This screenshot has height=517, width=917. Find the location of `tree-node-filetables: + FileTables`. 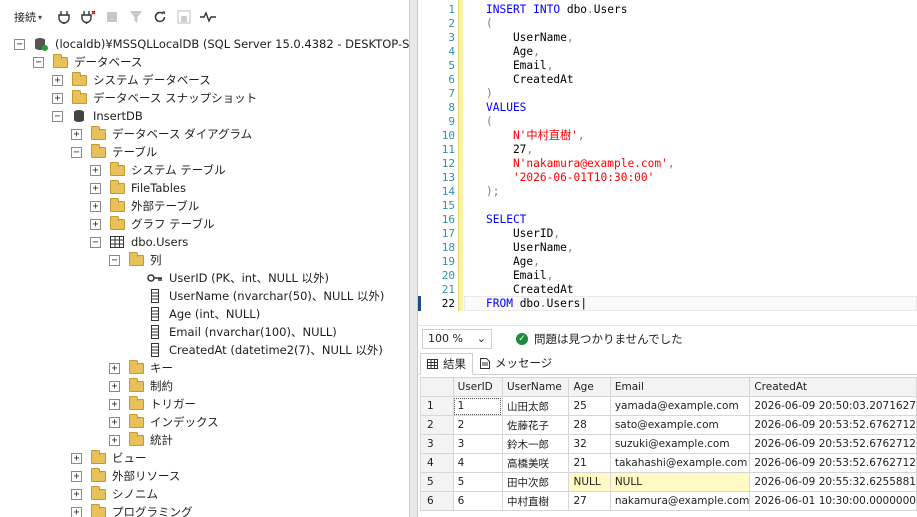

tree-node-filetables: + FileTables is located at coordinates (138, 188).